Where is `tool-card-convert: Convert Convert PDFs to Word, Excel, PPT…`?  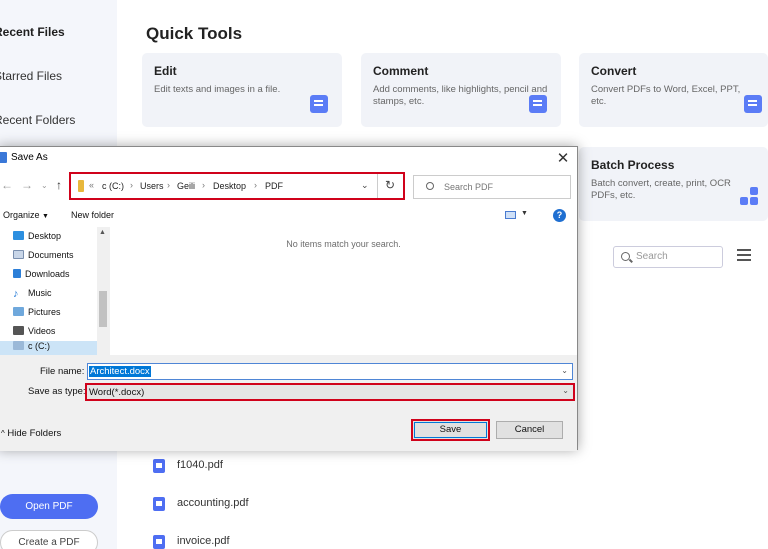
tool-card-convert: Convert Convert PDFs to Word, Excel, PPT… is located at coordinates (673, 90).